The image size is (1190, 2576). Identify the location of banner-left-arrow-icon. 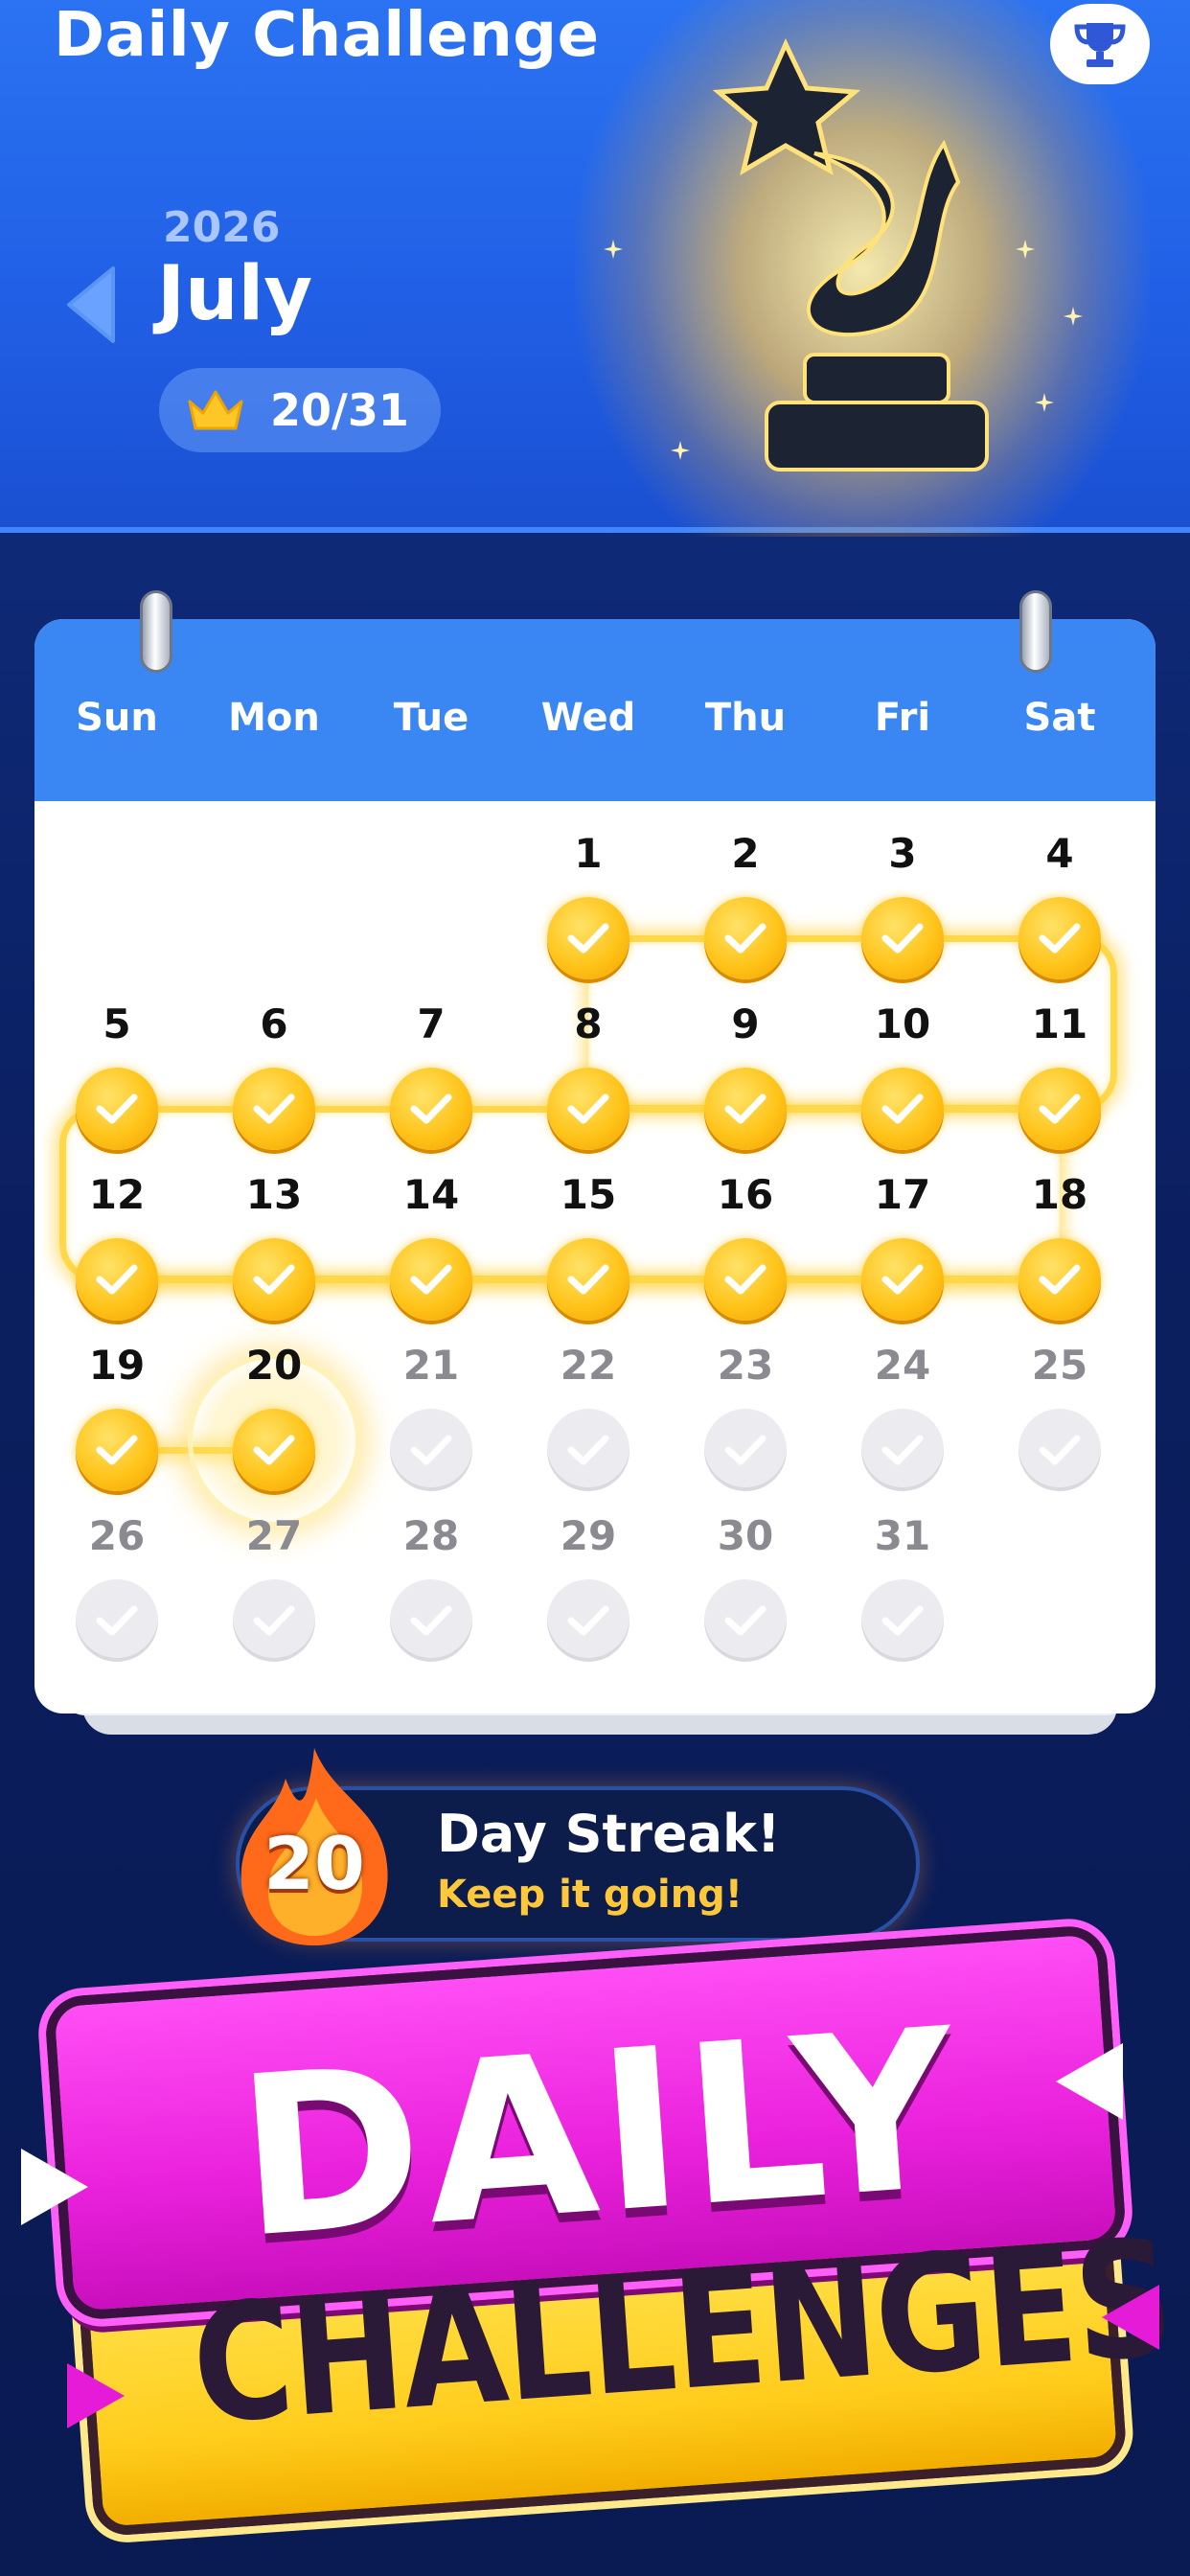
(55, 2187).